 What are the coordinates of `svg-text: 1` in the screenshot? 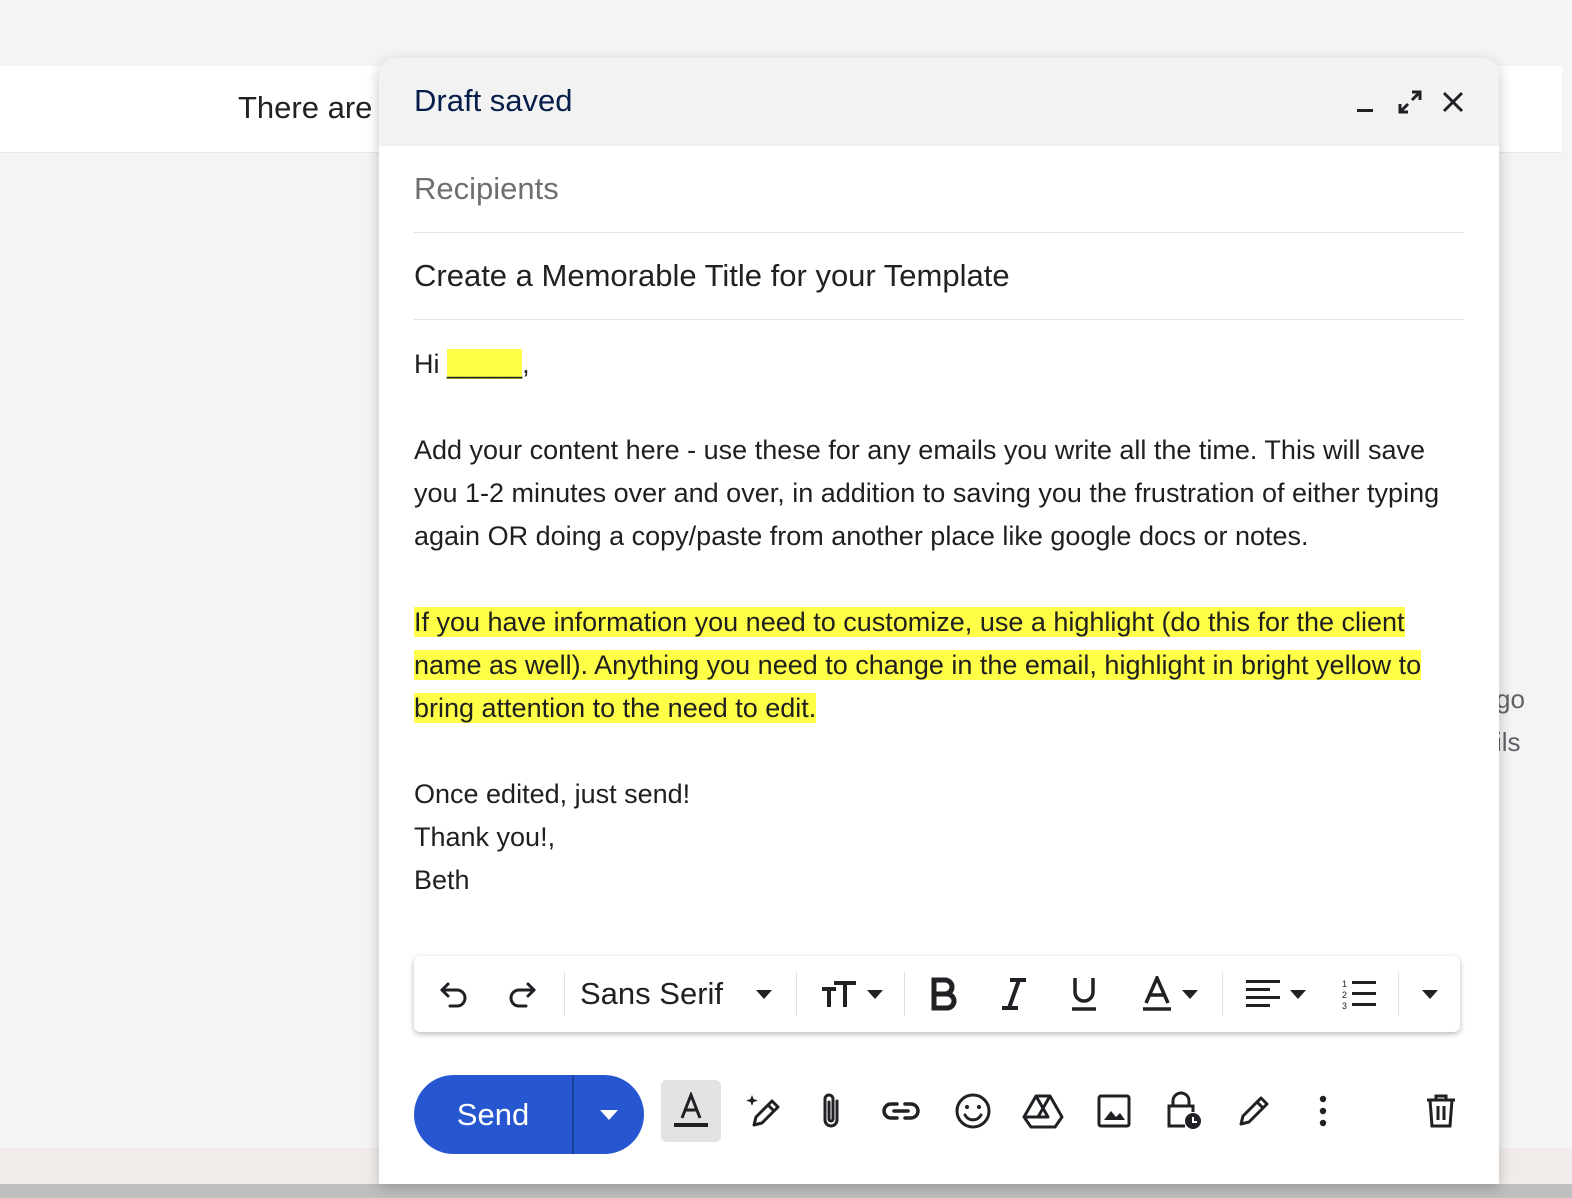 It's located at (1344, 984).